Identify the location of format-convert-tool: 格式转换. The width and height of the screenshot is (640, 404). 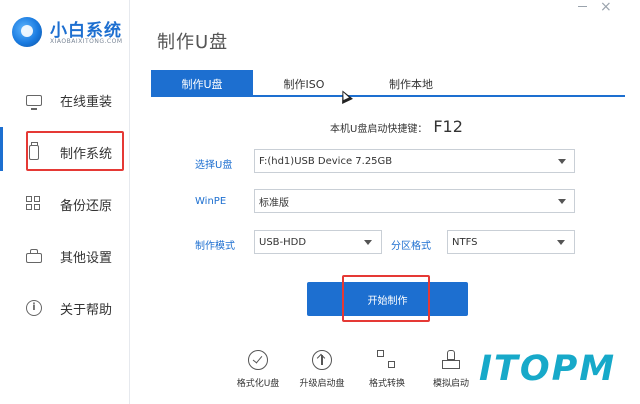
(387, 369).